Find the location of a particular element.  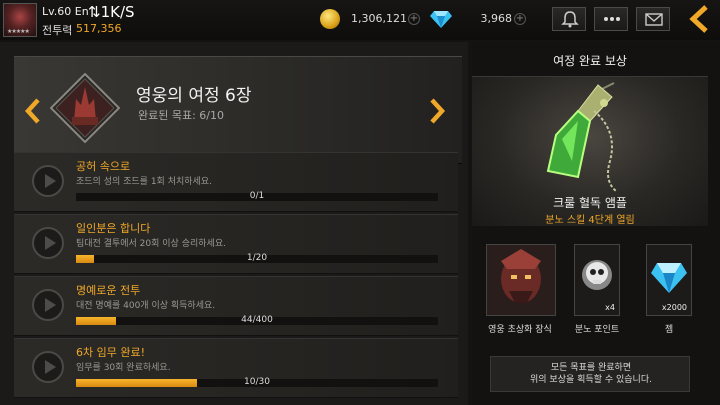

sub-reward-quantity: x2000 is located at coordinates (674, 307).